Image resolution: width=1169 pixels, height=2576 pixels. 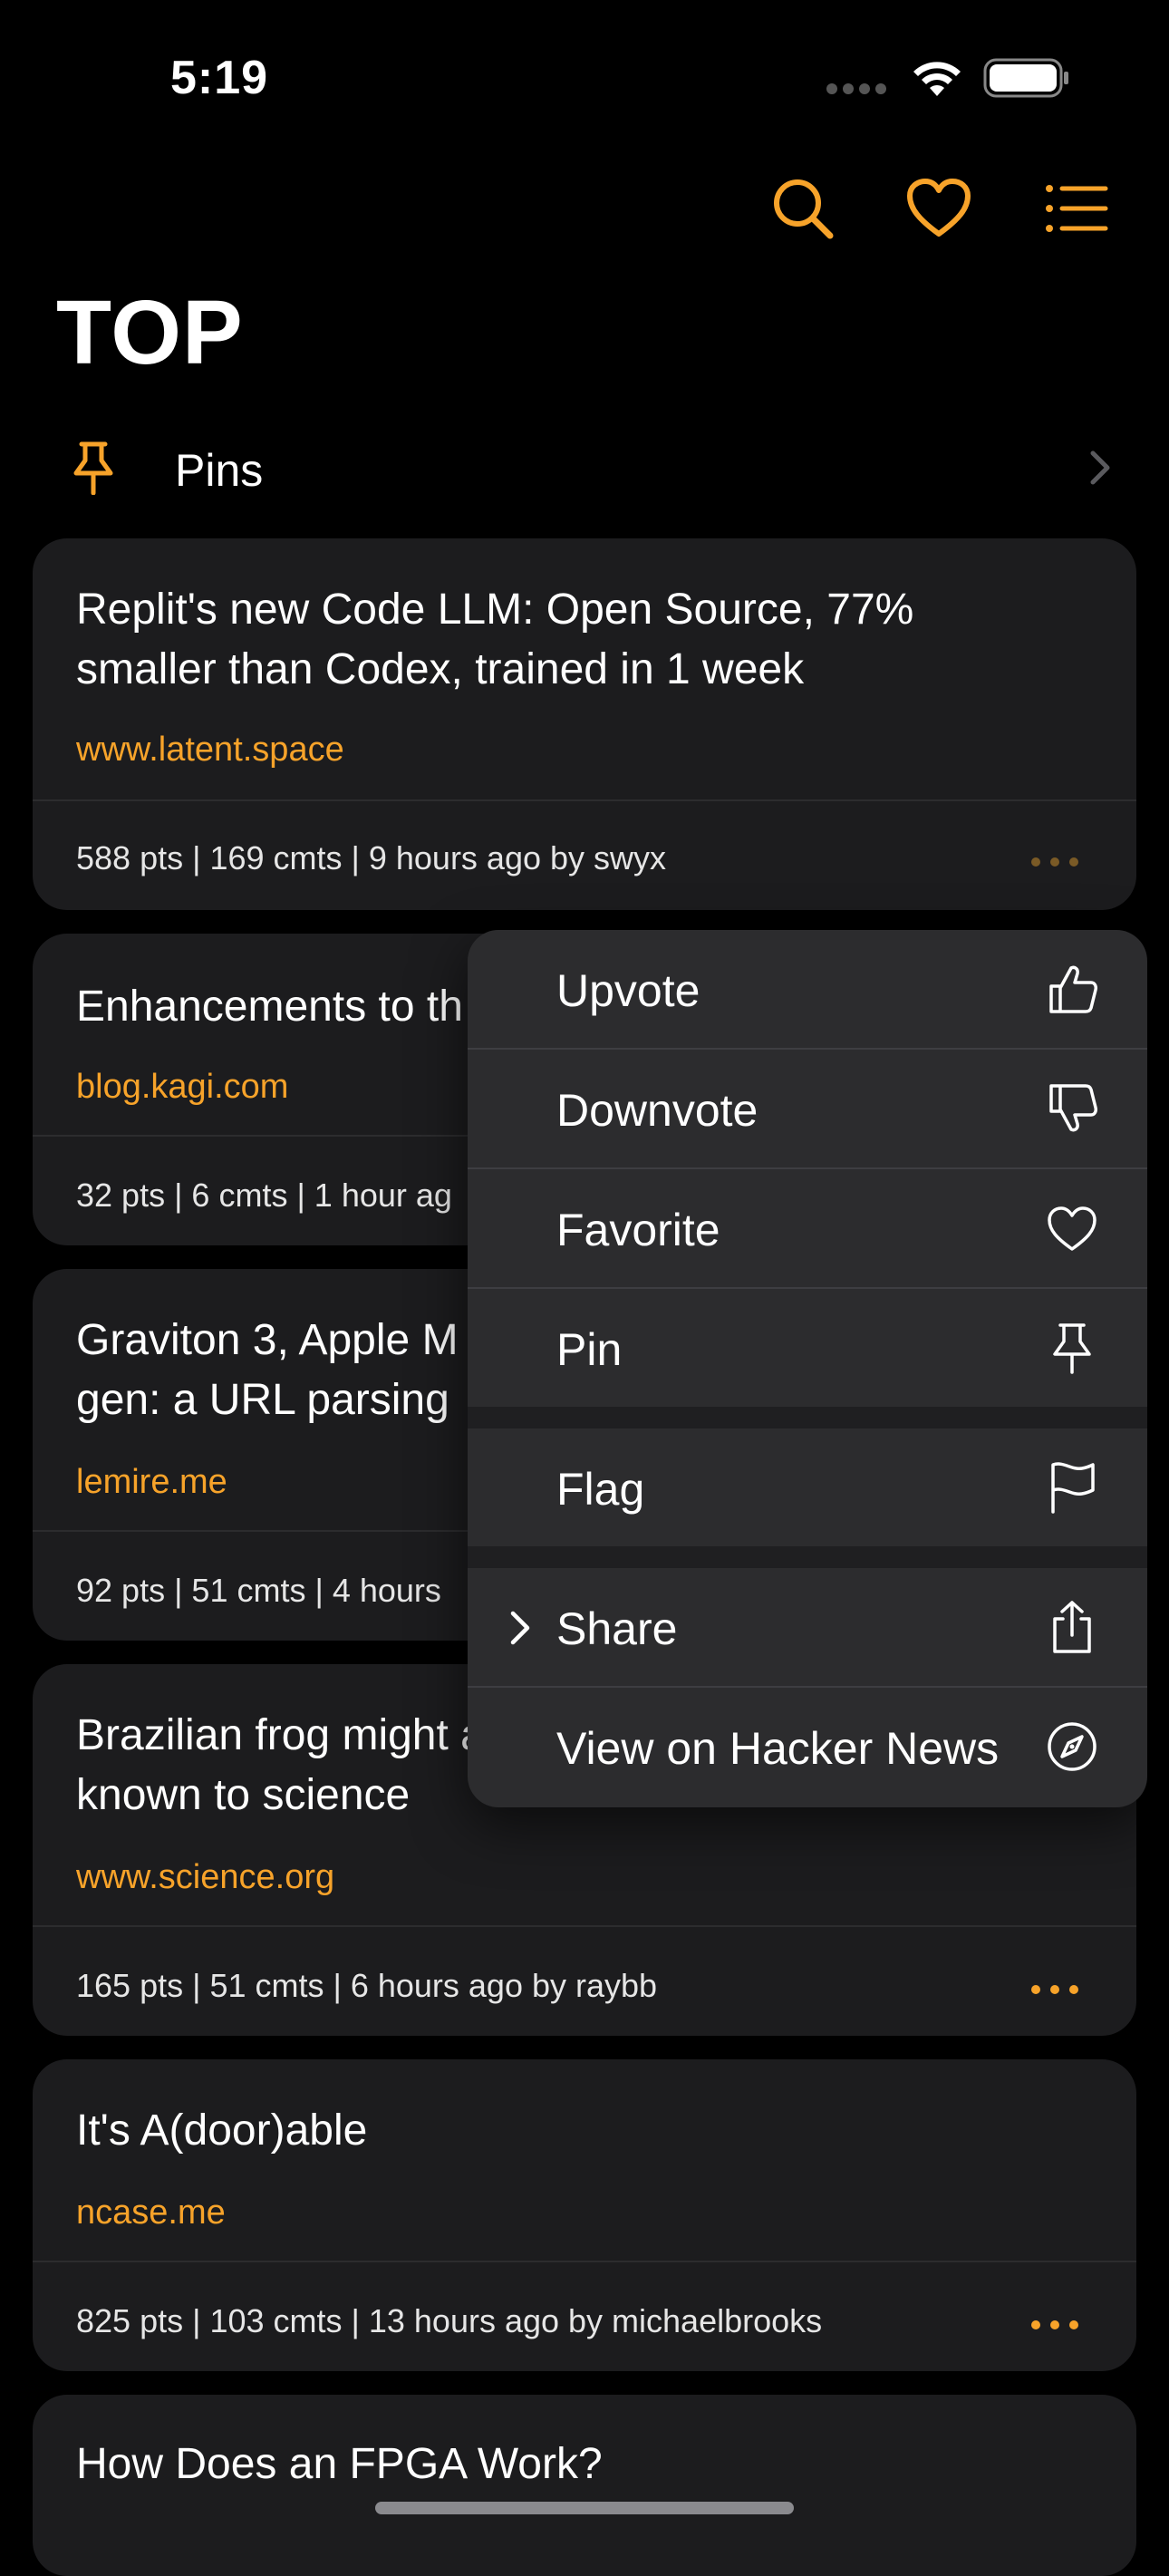 What do you see at coordinates (210, 750) in the screenshot?
I see `story-domain: www.latent.space` at bounding box center [210, 750].